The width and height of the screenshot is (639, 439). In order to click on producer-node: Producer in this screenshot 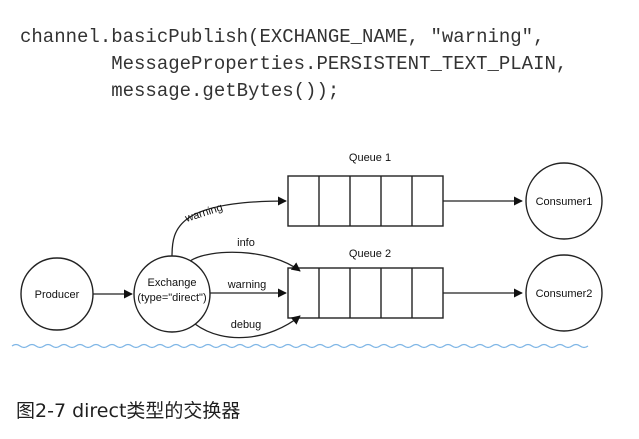, I will do `click(57, 294)`.